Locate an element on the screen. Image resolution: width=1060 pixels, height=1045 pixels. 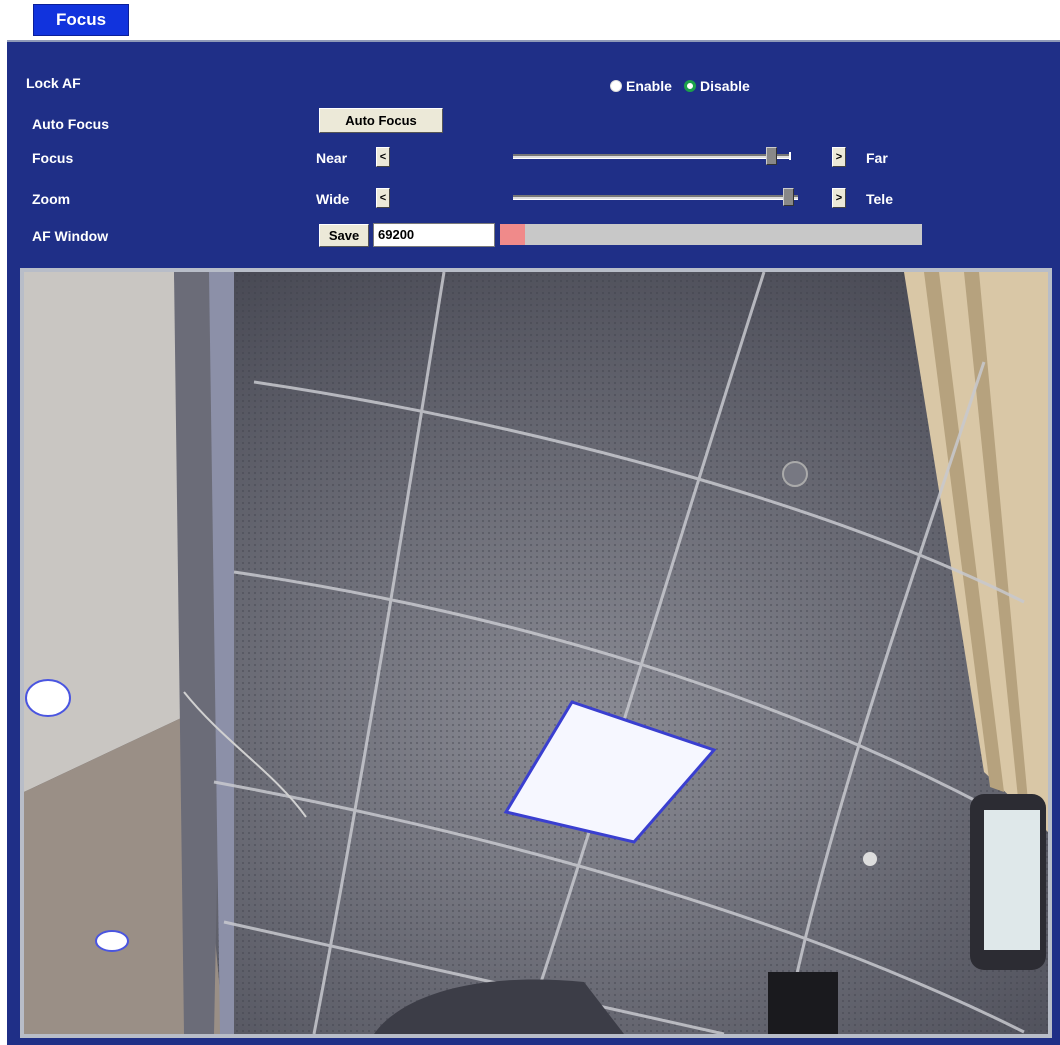
zoom-wide-label: Wide is located at coordinates (333, 199).